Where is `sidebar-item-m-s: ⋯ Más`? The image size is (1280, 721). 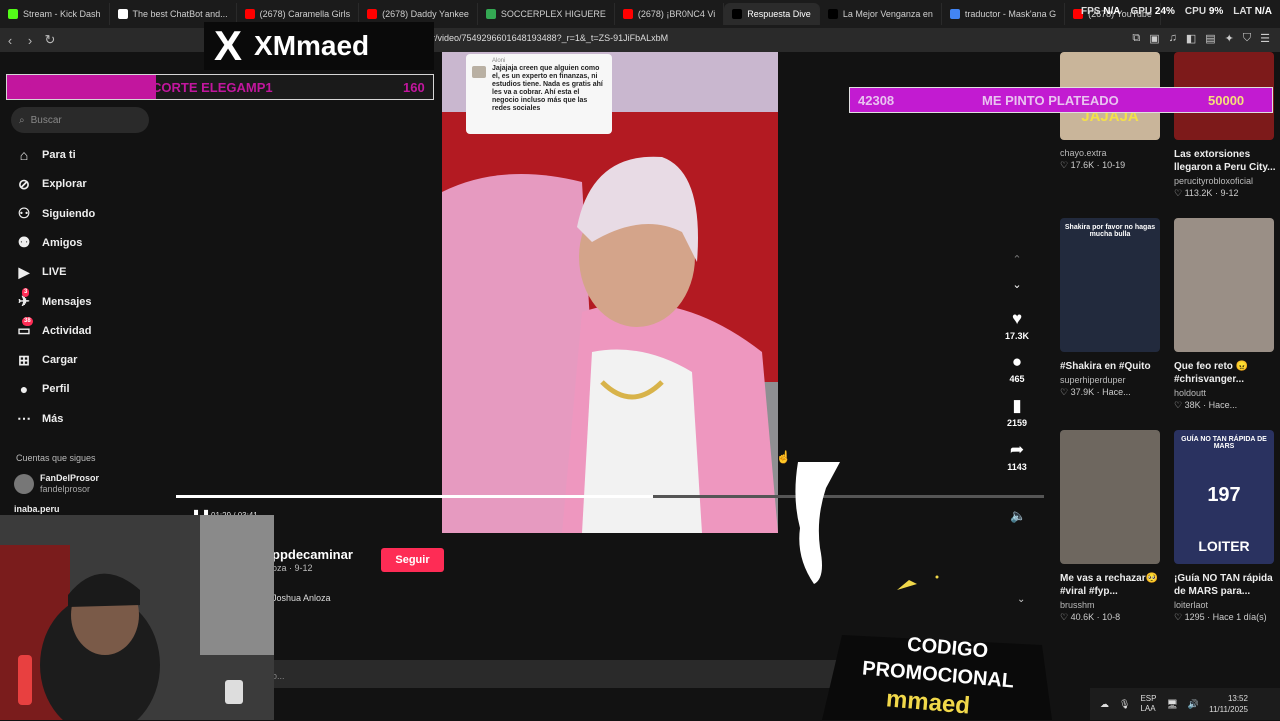
sidebar-item-m-s: ⋯ Más is located at coordinates (39, 418).